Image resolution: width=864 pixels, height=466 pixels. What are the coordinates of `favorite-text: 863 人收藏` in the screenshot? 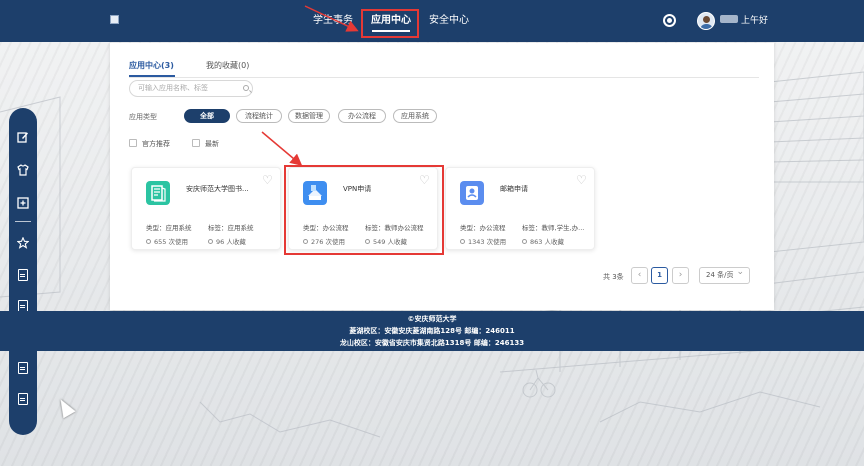 It's located at (547, 242).